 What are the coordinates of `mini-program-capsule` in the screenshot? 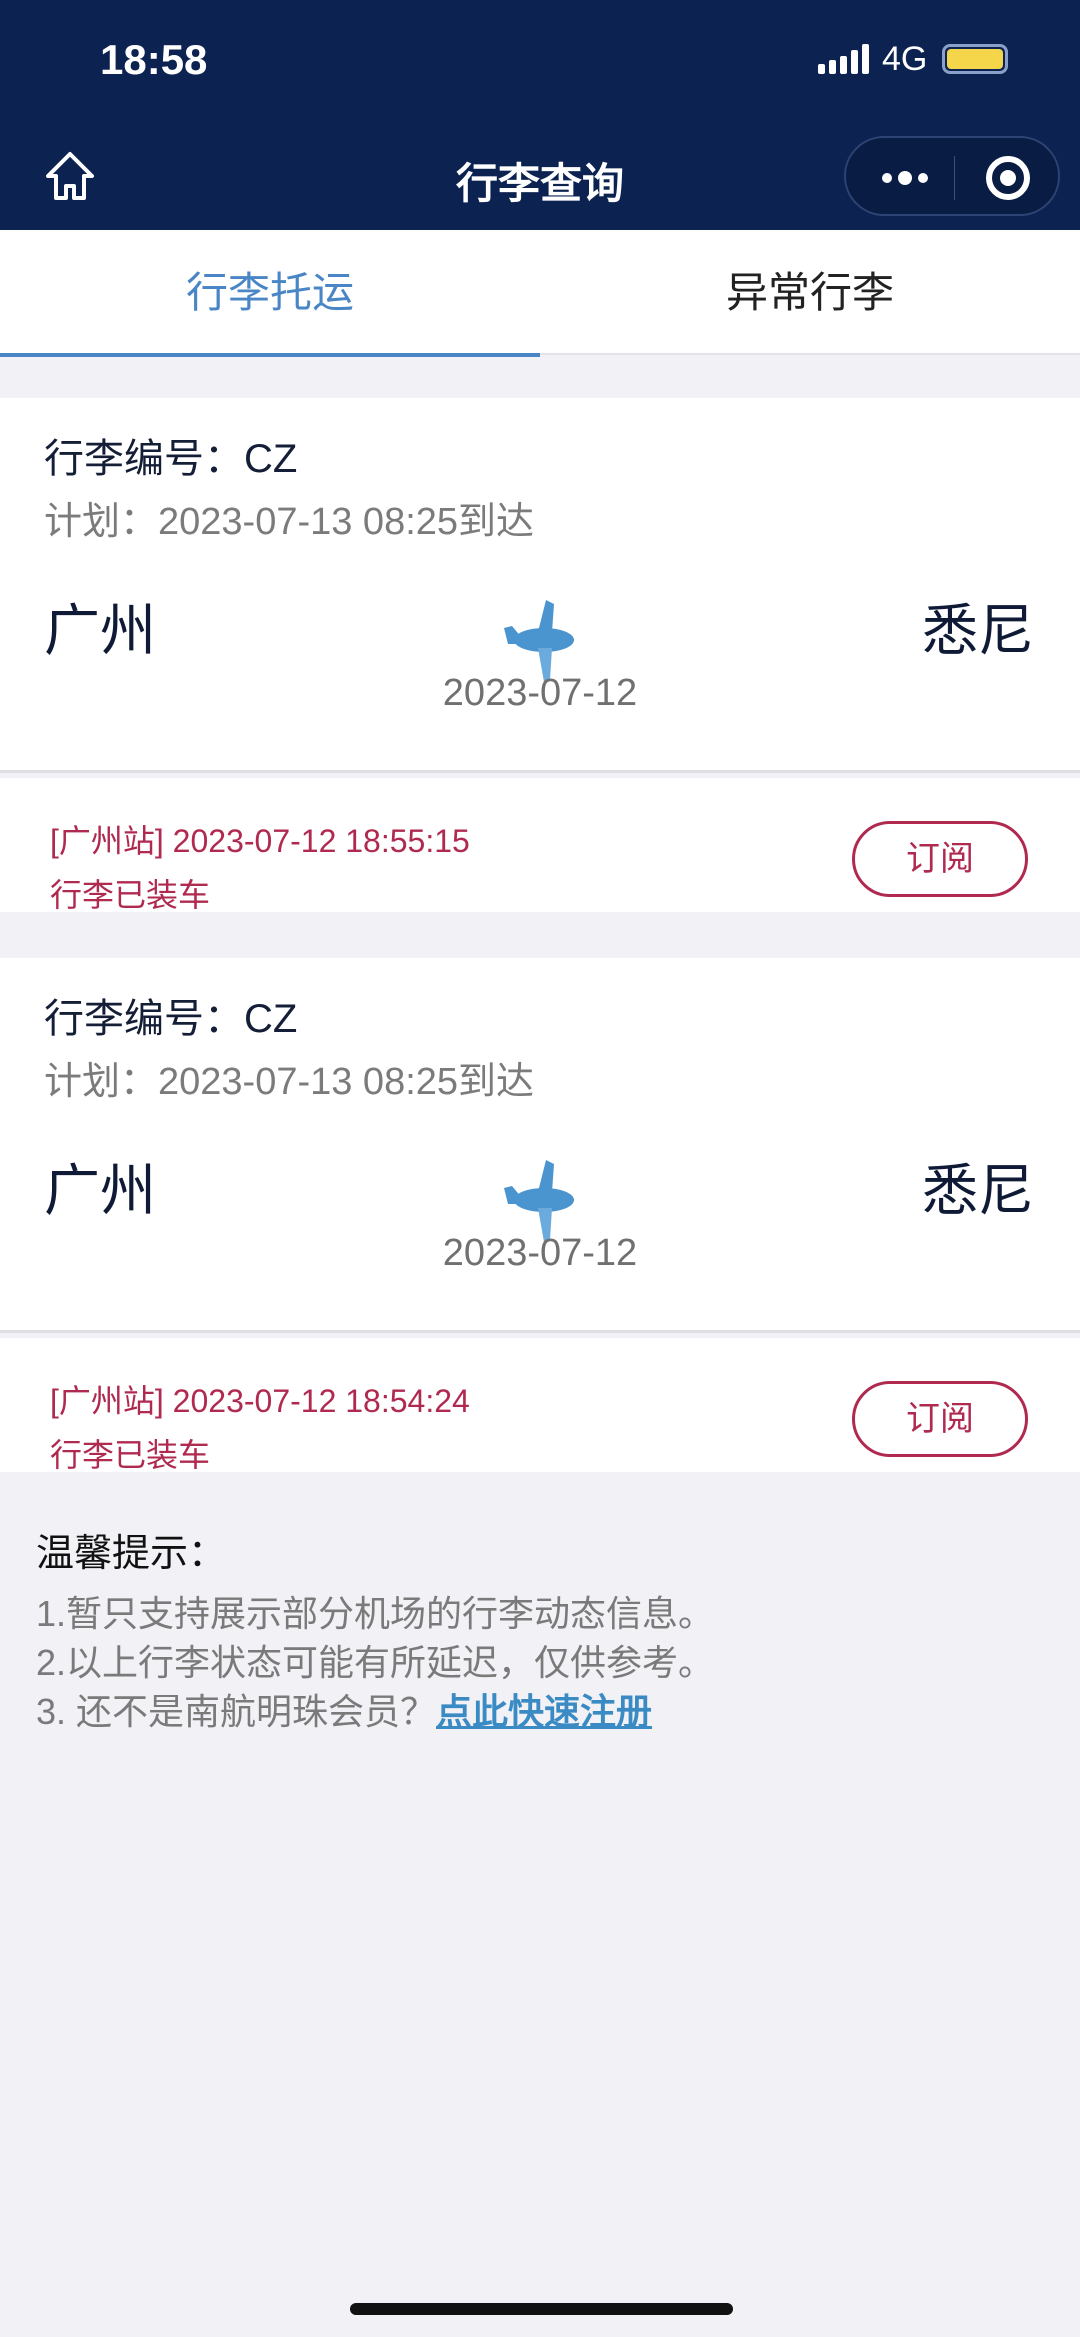 It's located at (952, 176).